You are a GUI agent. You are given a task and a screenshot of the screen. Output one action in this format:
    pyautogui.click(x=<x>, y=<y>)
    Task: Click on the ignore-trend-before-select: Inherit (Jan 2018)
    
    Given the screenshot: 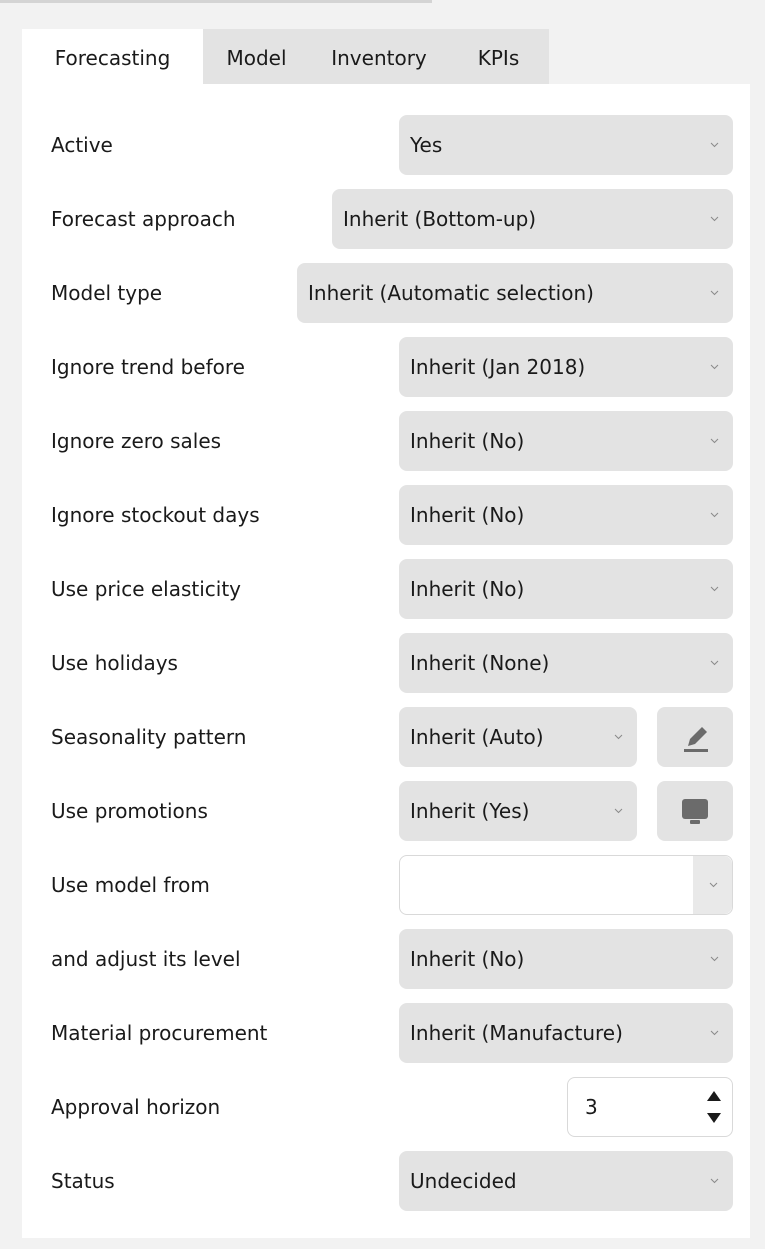 What is the action you would take?
    pyautogui.click(x=566, y=367)
    